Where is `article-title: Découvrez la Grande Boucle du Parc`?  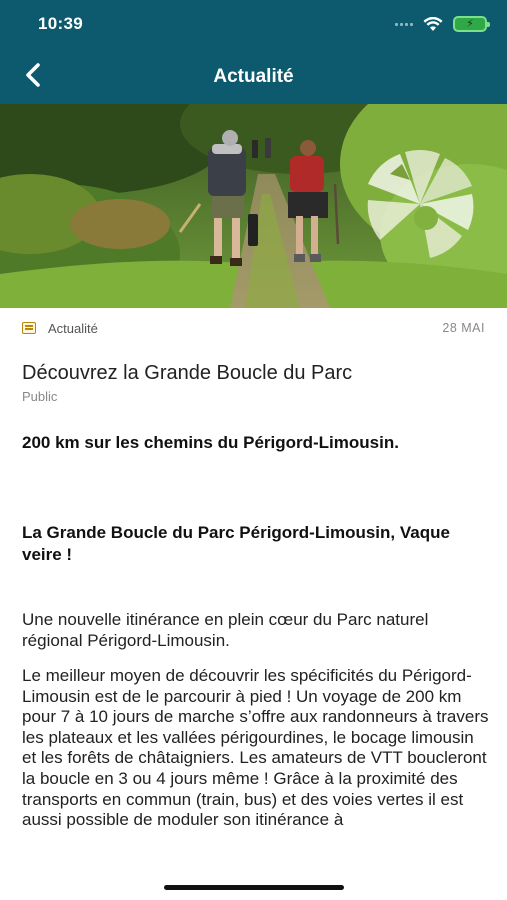
article-title: Découvrez la Grande Boucle du Parc is located at coordinates (187, 373).